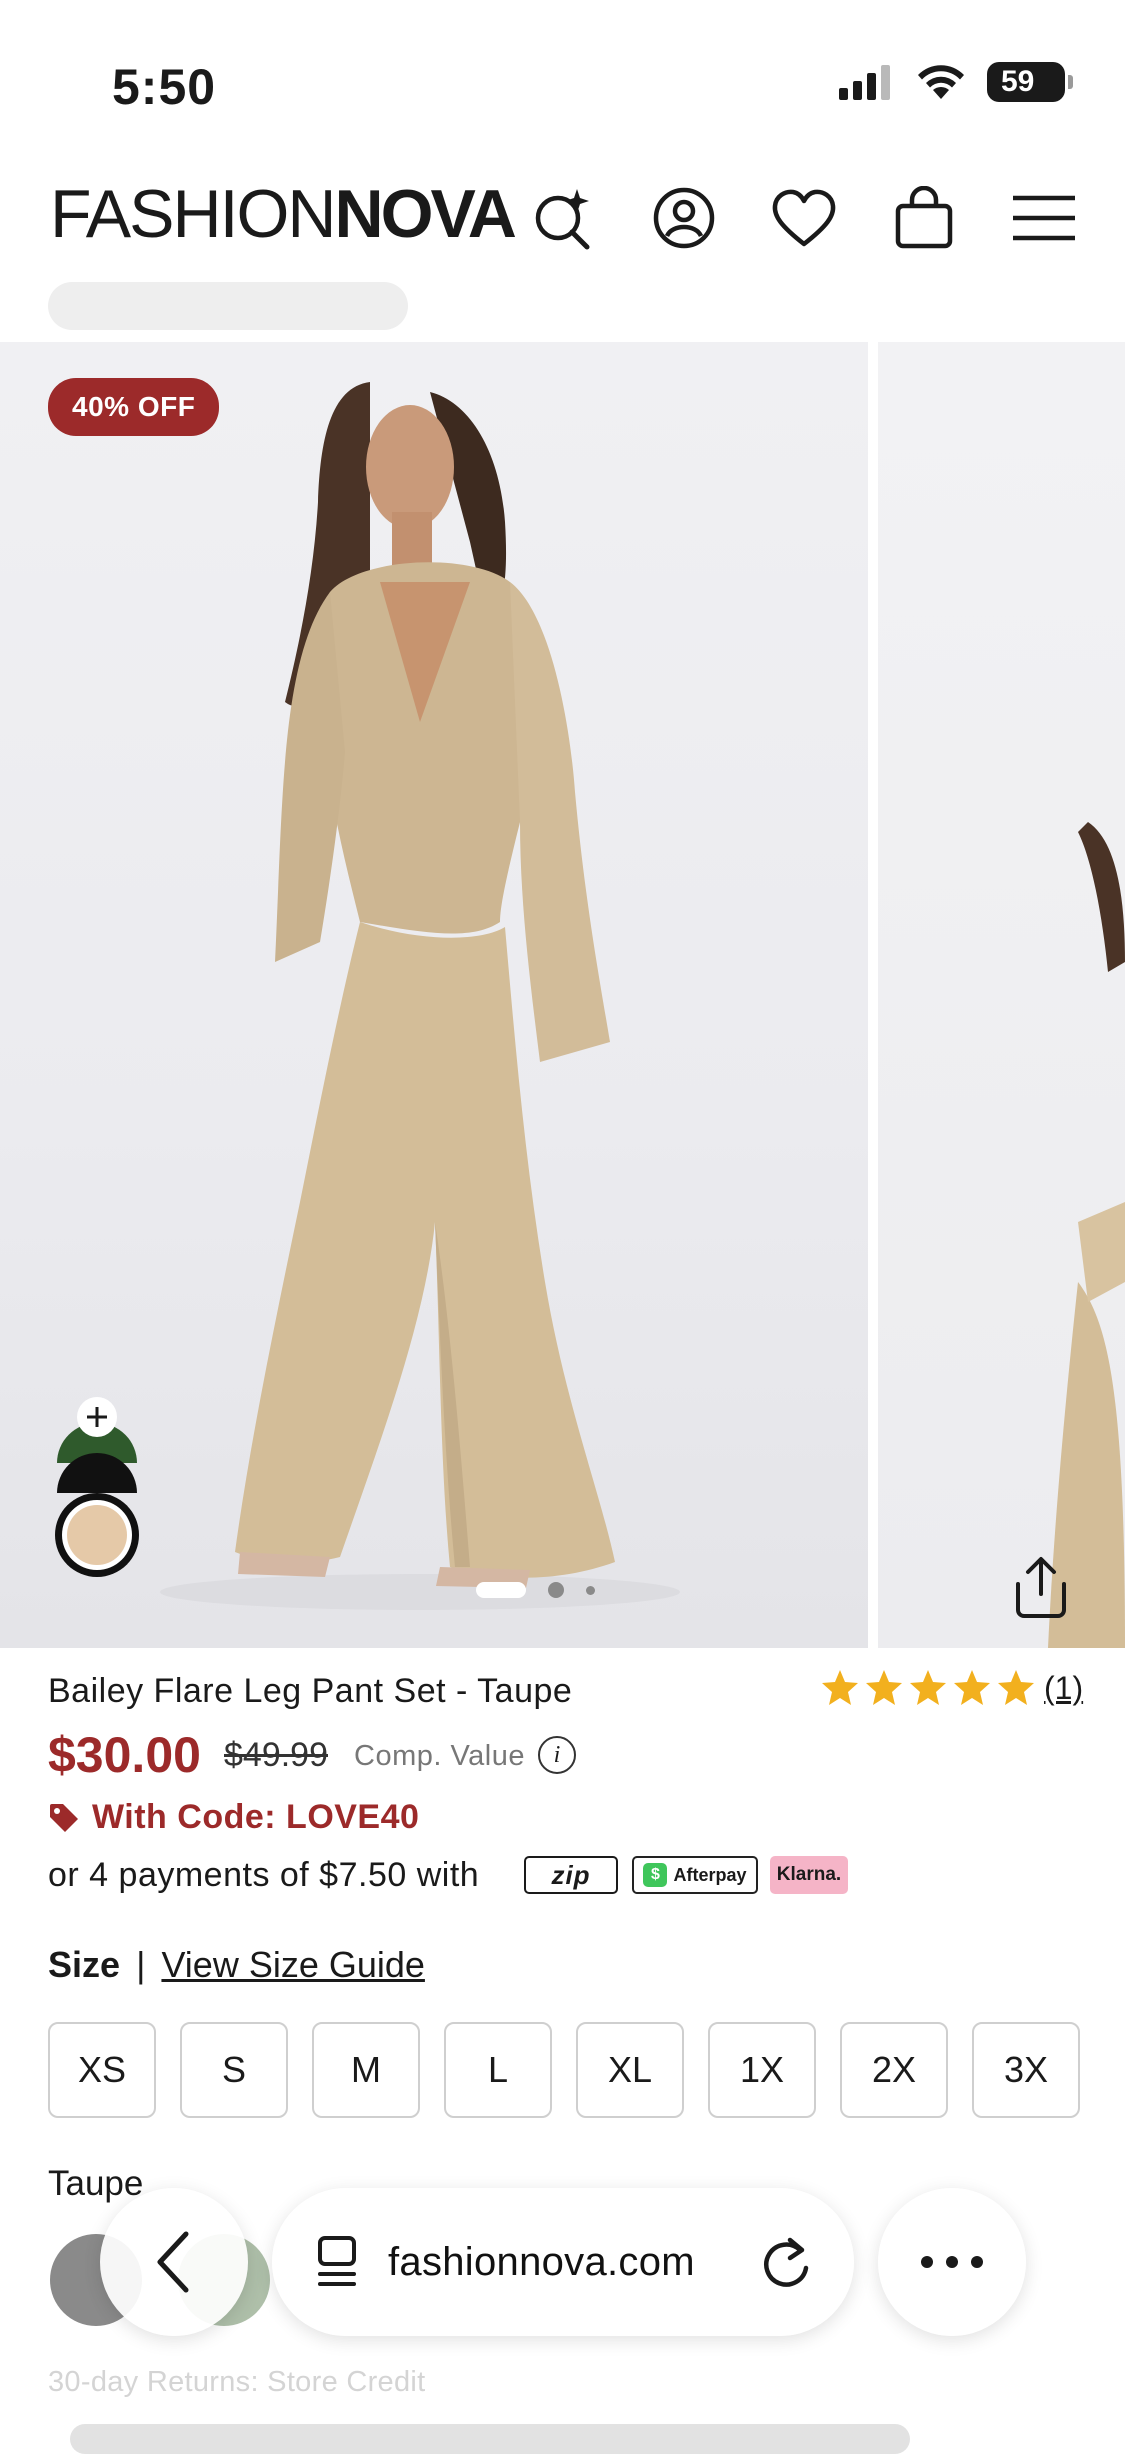 The height and width of the screenshot is (2454, 1125). I want to click on carousel-dots, so click(535, 1590).